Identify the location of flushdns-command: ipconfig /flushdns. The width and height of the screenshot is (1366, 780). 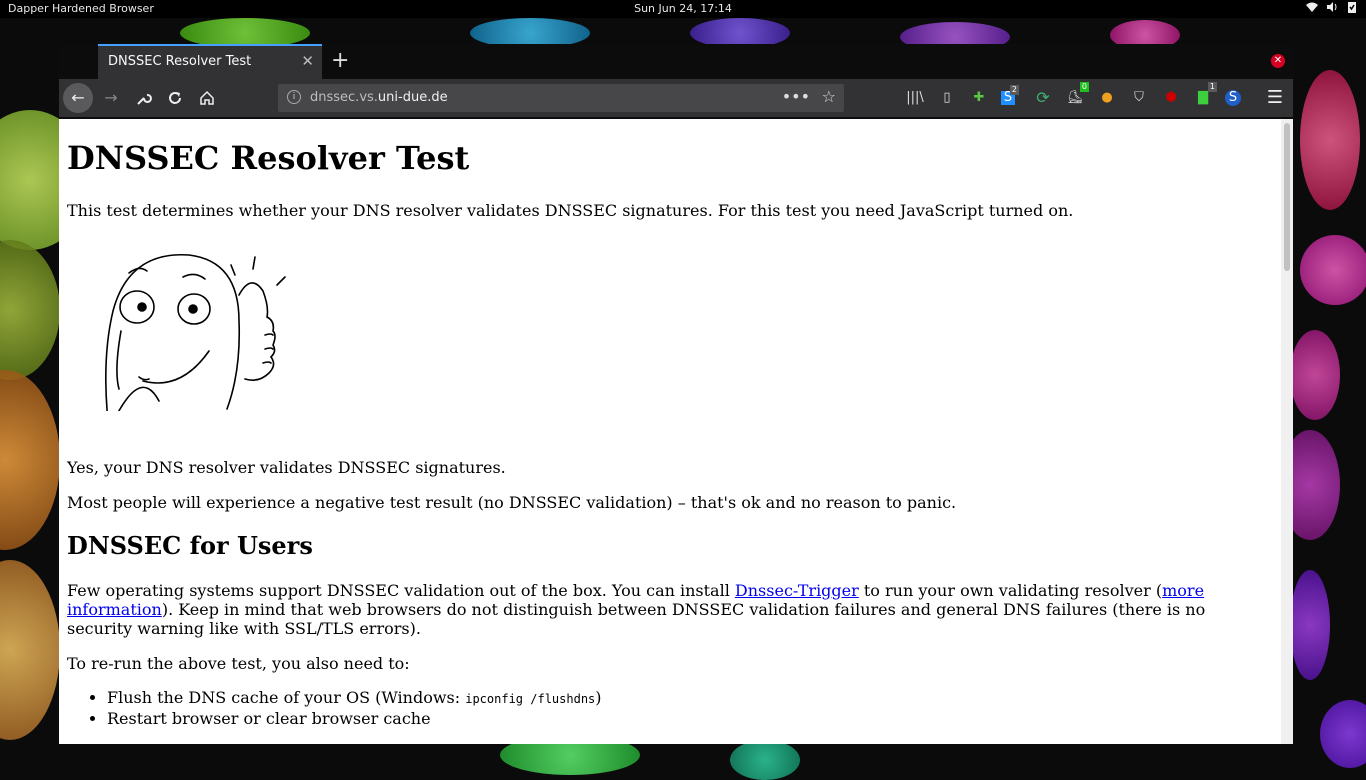
(530, 699).